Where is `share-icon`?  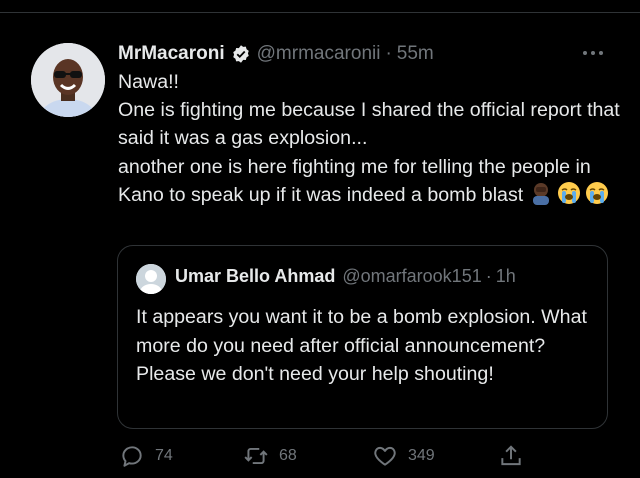 share-icon is located at coordinates (511, 455).